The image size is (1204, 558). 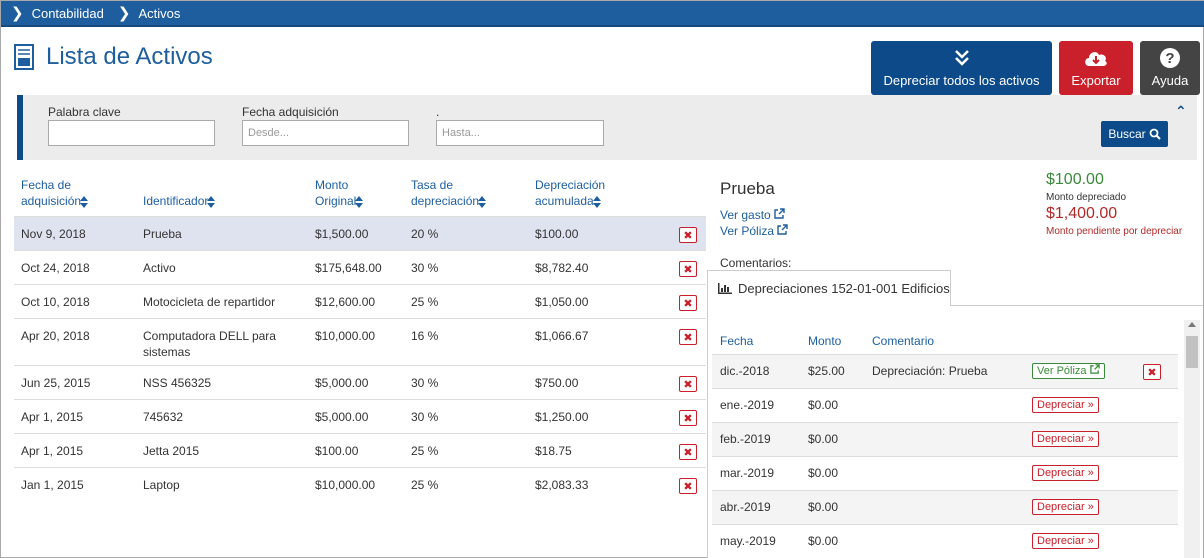 I want to click on double-chevron-down-icon: », so click(x=1090, y=473).